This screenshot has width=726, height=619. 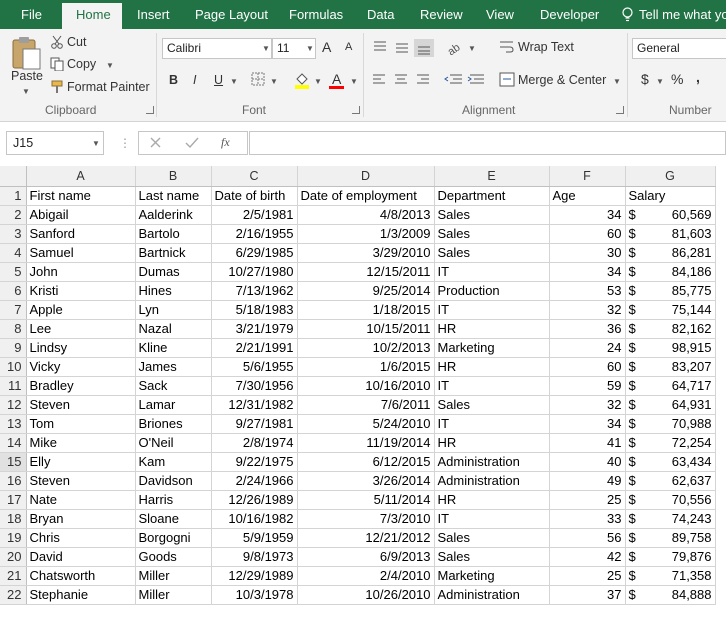 I want to click on cell: 34, so click(x=587, y=424).